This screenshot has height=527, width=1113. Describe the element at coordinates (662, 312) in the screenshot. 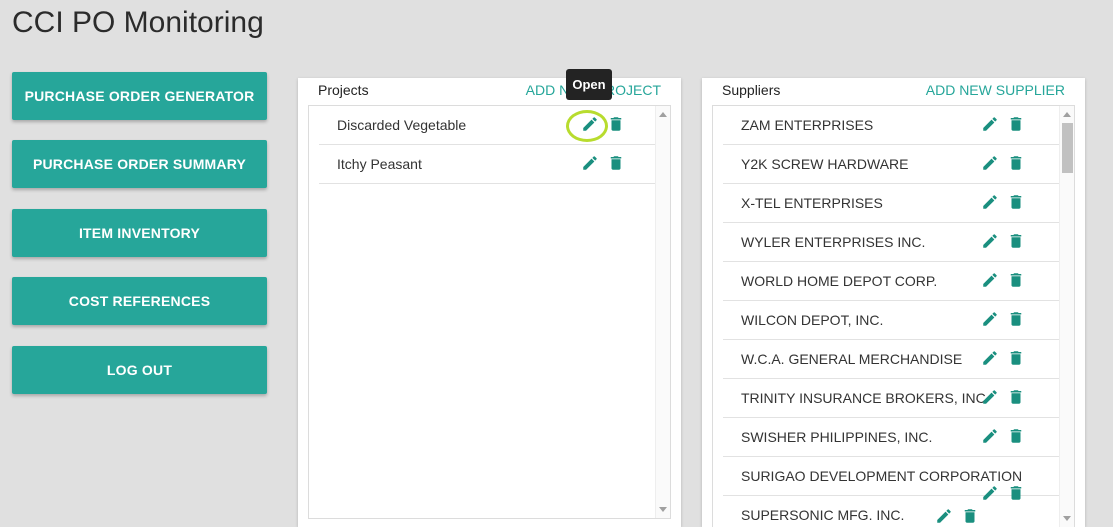

I see `projects-scrollbar` at that location.